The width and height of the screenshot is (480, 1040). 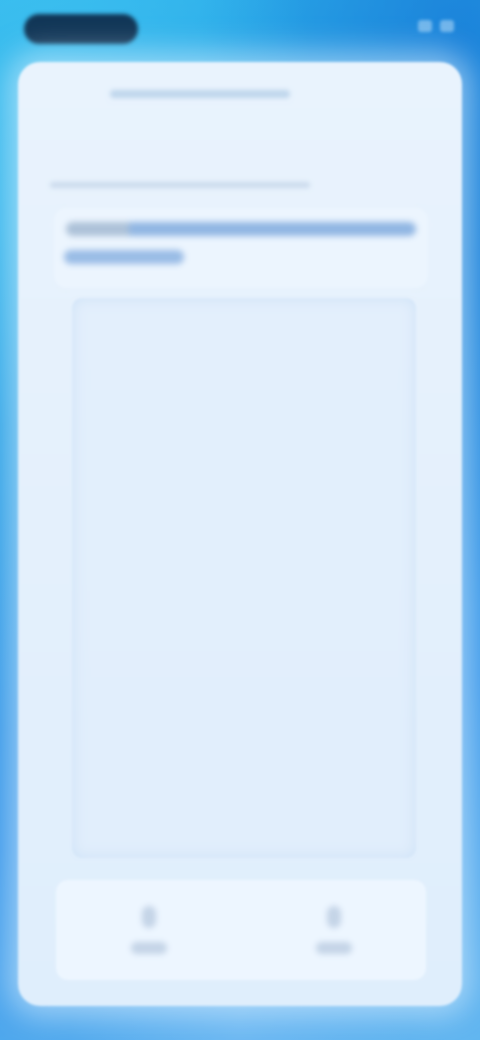 I want to click on bottom-action-bar, so click(x=241, y=930).